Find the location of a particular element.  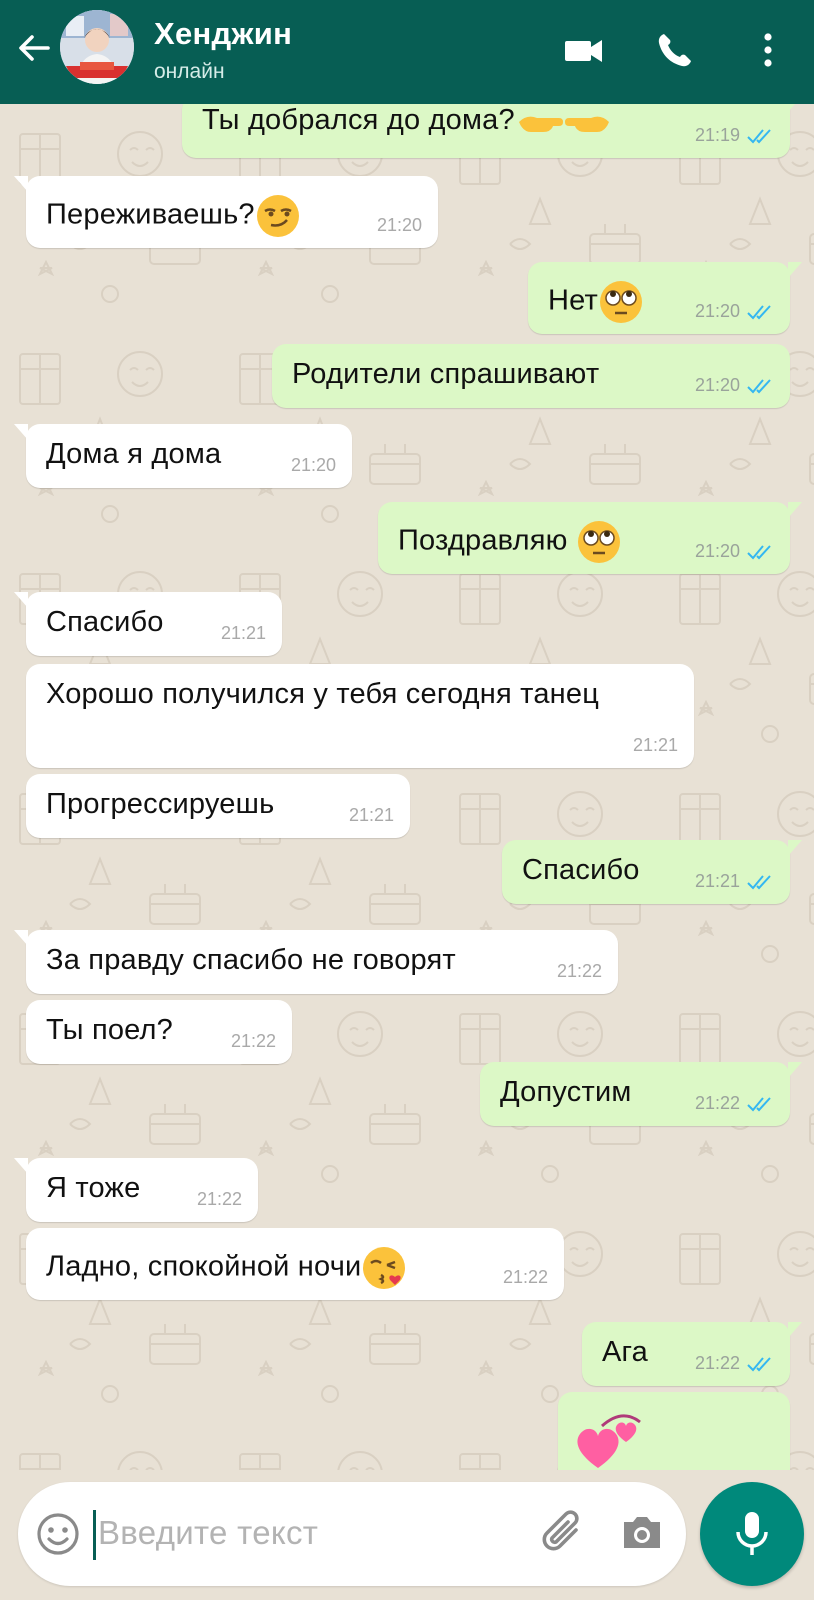

message-bubble-incoming: Ладно, спокойной ночи 21:22 is located at coordinates (295, 1264).